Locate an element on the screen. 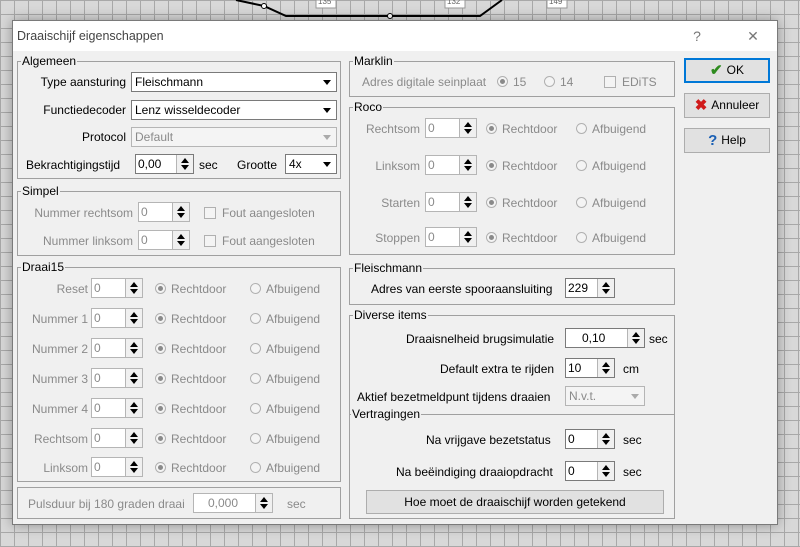 The width and height of the screenshot is (800, 547). group-legend: Algemeen is located at coordinates (49, 61).